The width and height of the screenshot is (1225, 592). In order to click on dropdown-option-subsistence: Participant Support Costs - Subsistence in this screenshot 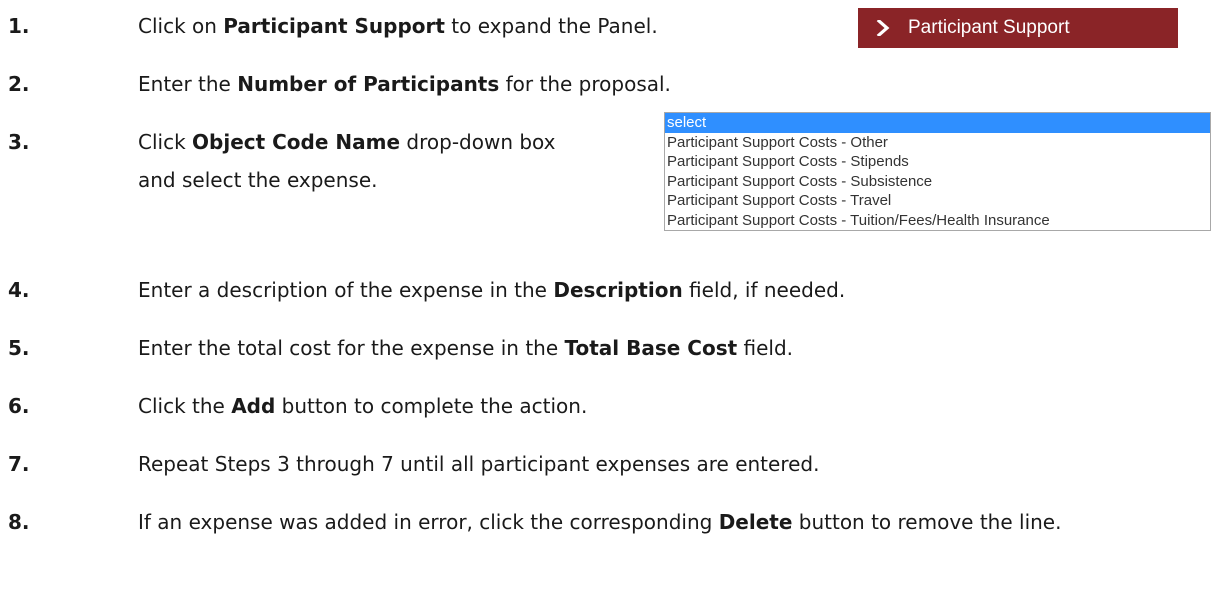, I will do `click(937, 182)`.